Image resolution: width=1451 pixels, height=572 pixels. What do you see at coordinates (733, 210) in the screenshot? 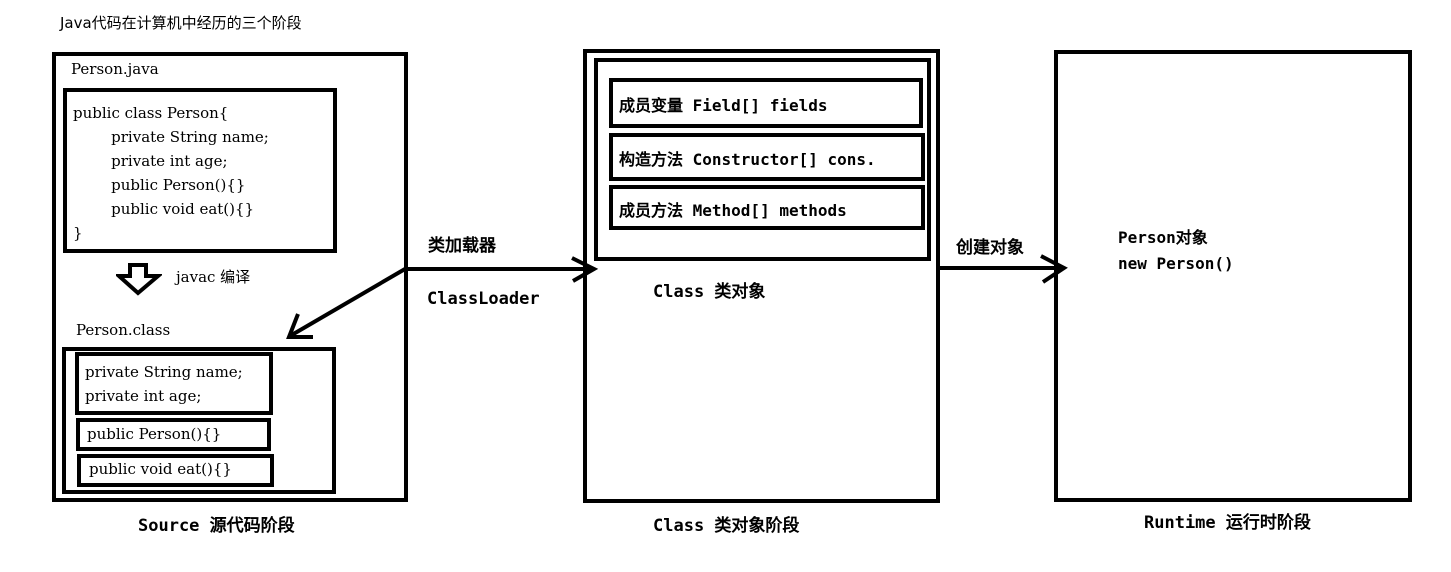
I see `member-methods-label: 成员方法 Method[] methods` at bounding box center [733, 210].